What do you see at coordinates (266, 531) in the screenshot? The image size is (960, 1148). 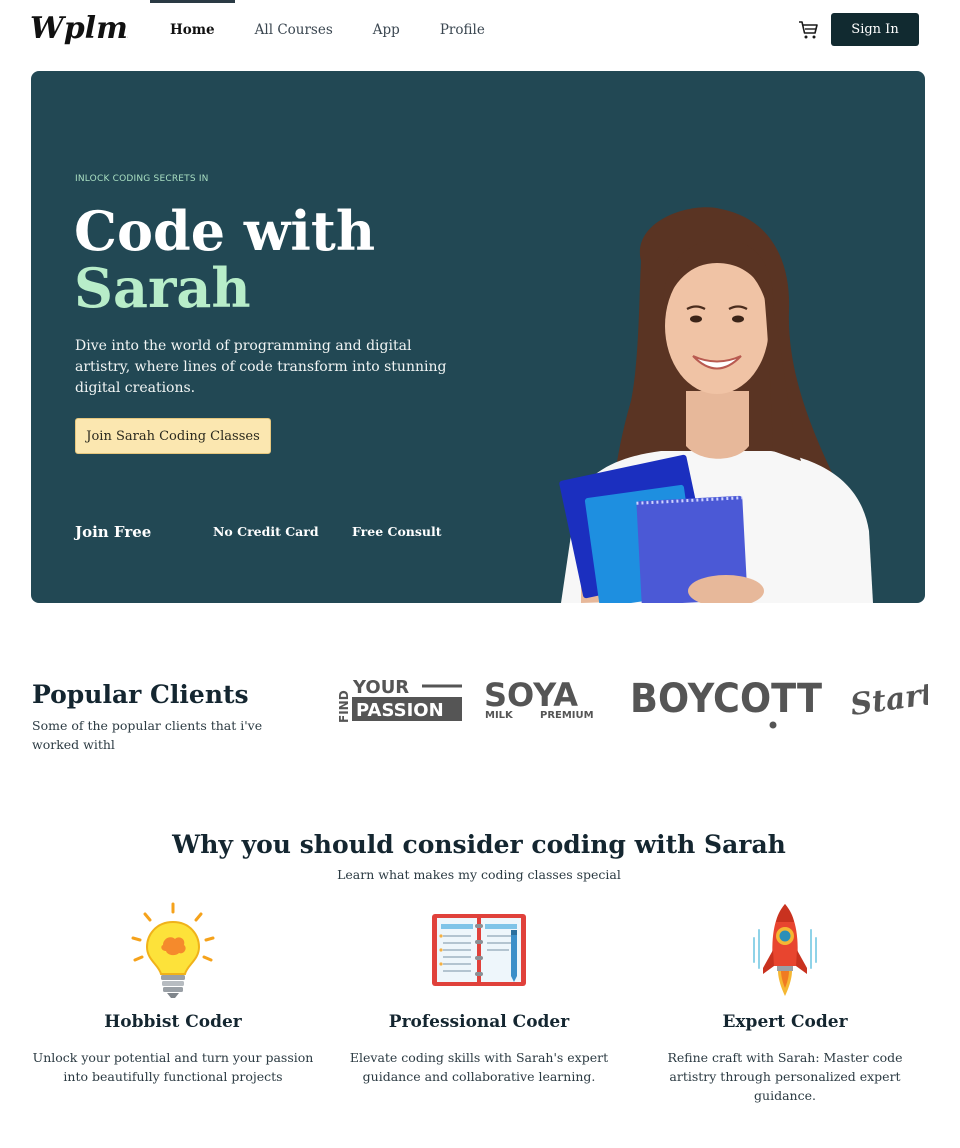 I see `perk-no-credit-card: No Credit Card` at bounding box center [266, 531].